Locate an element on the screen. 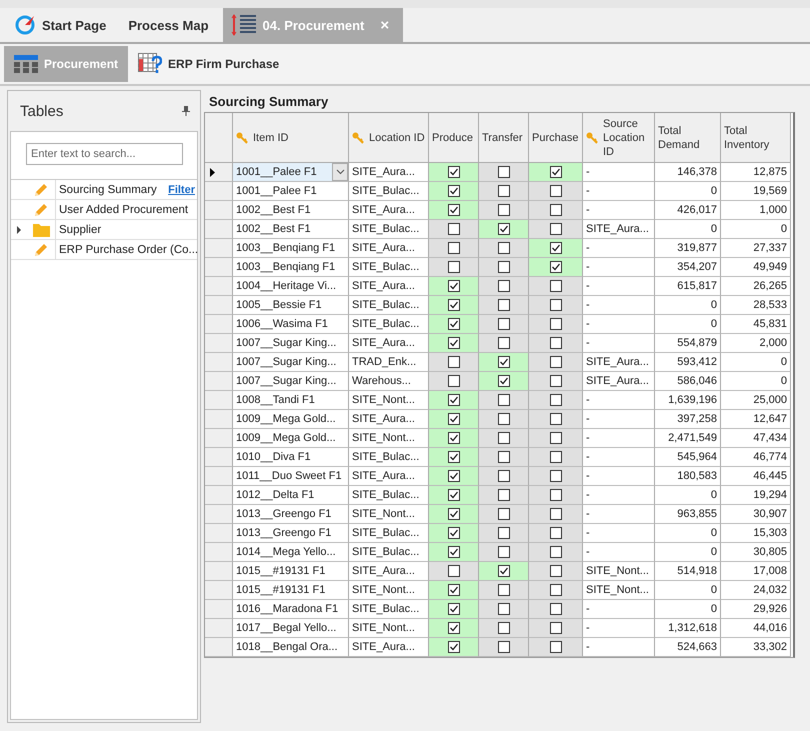  column-header: Total Inventory is located at coordinates (756, 138).